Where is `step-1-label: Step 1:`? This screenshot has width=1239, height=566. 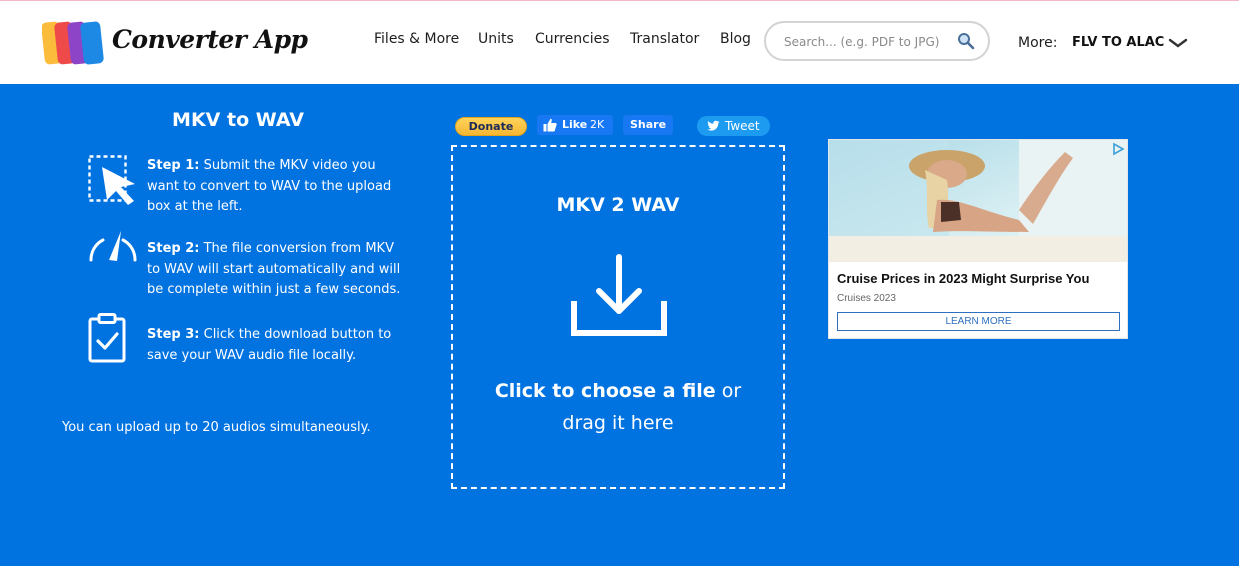 step-1-label: Step 1: is located at coordinates (173, 165).